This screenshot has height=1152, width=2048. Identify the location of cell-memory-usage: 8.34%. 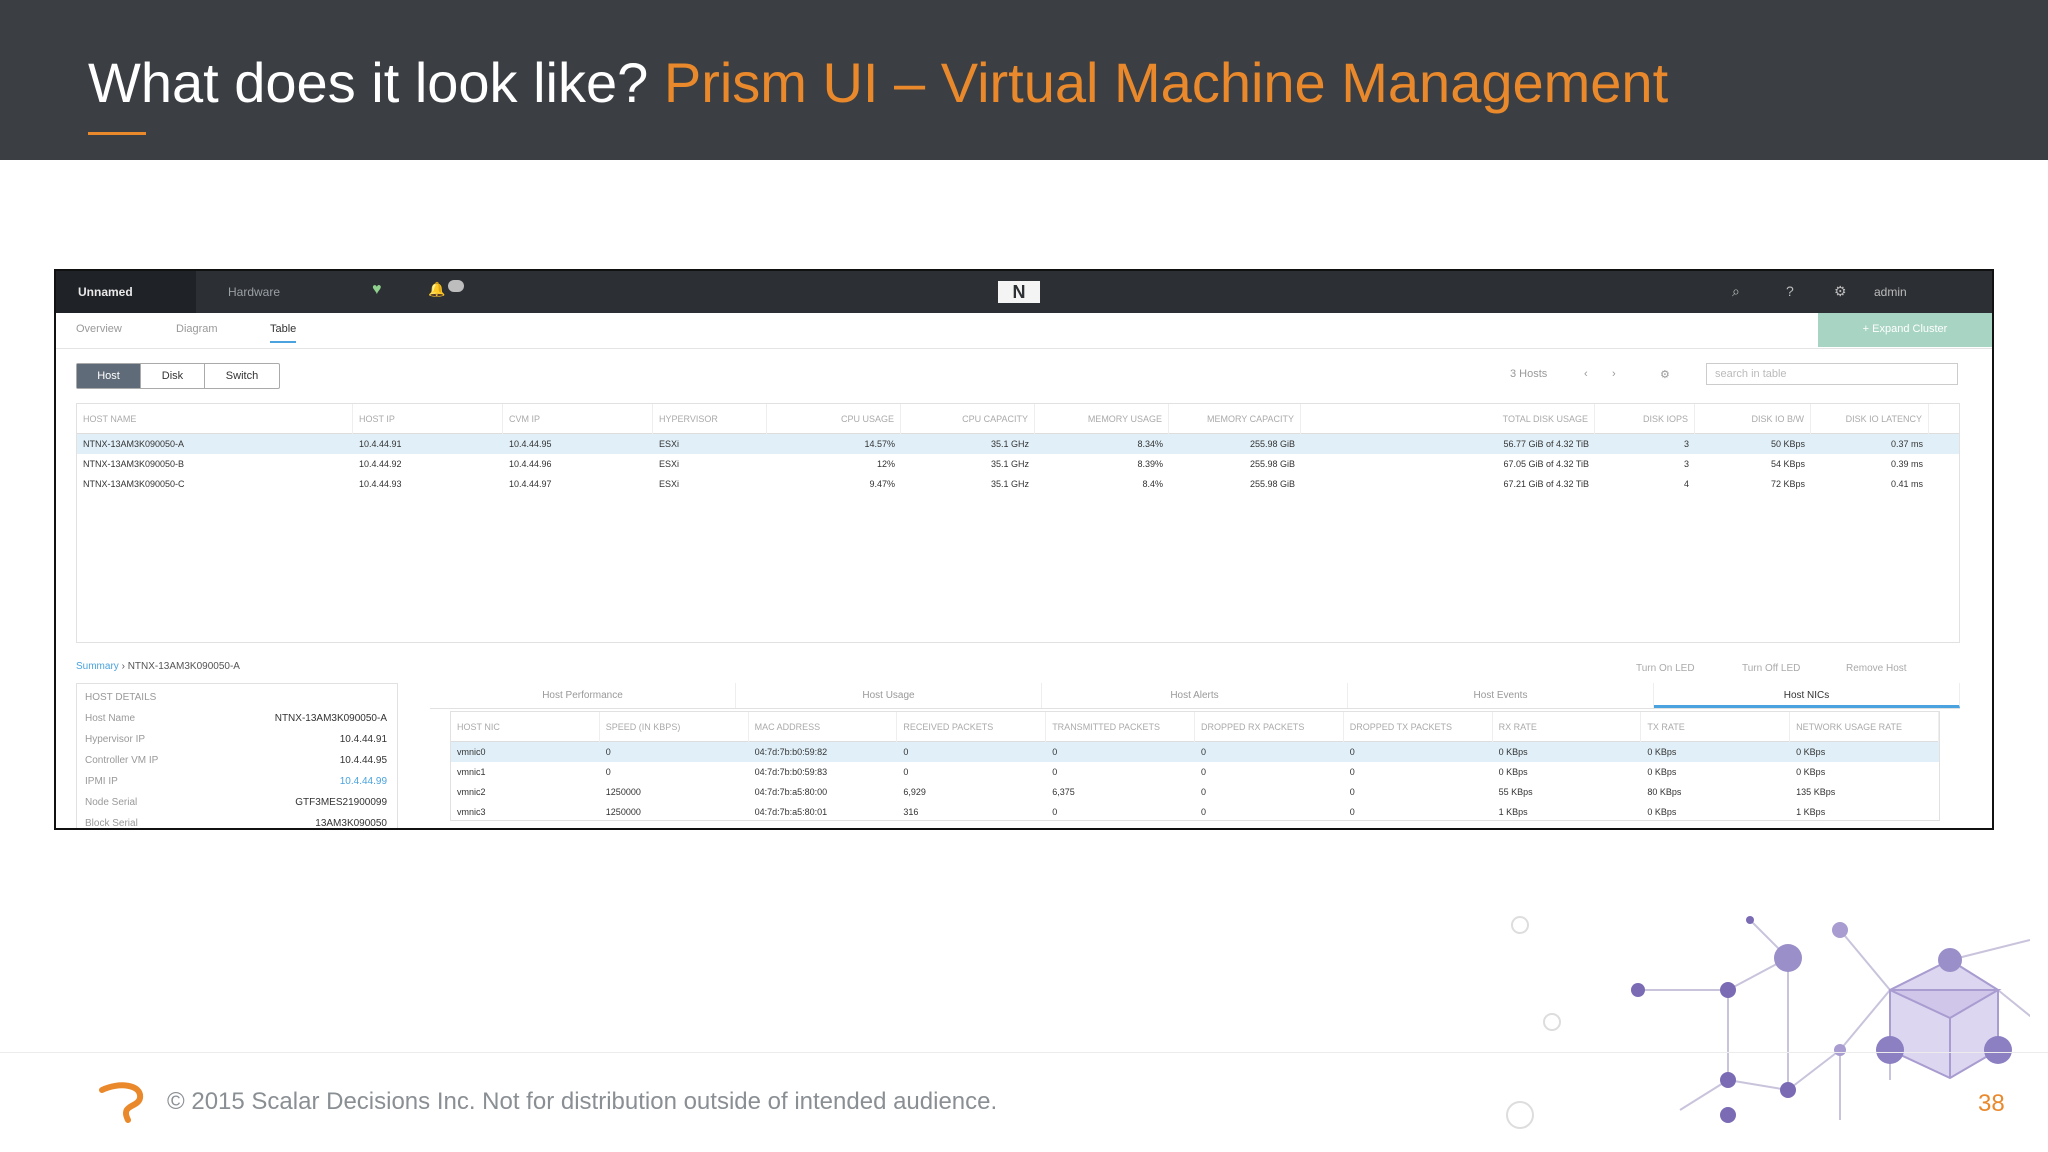
(1150, 444).